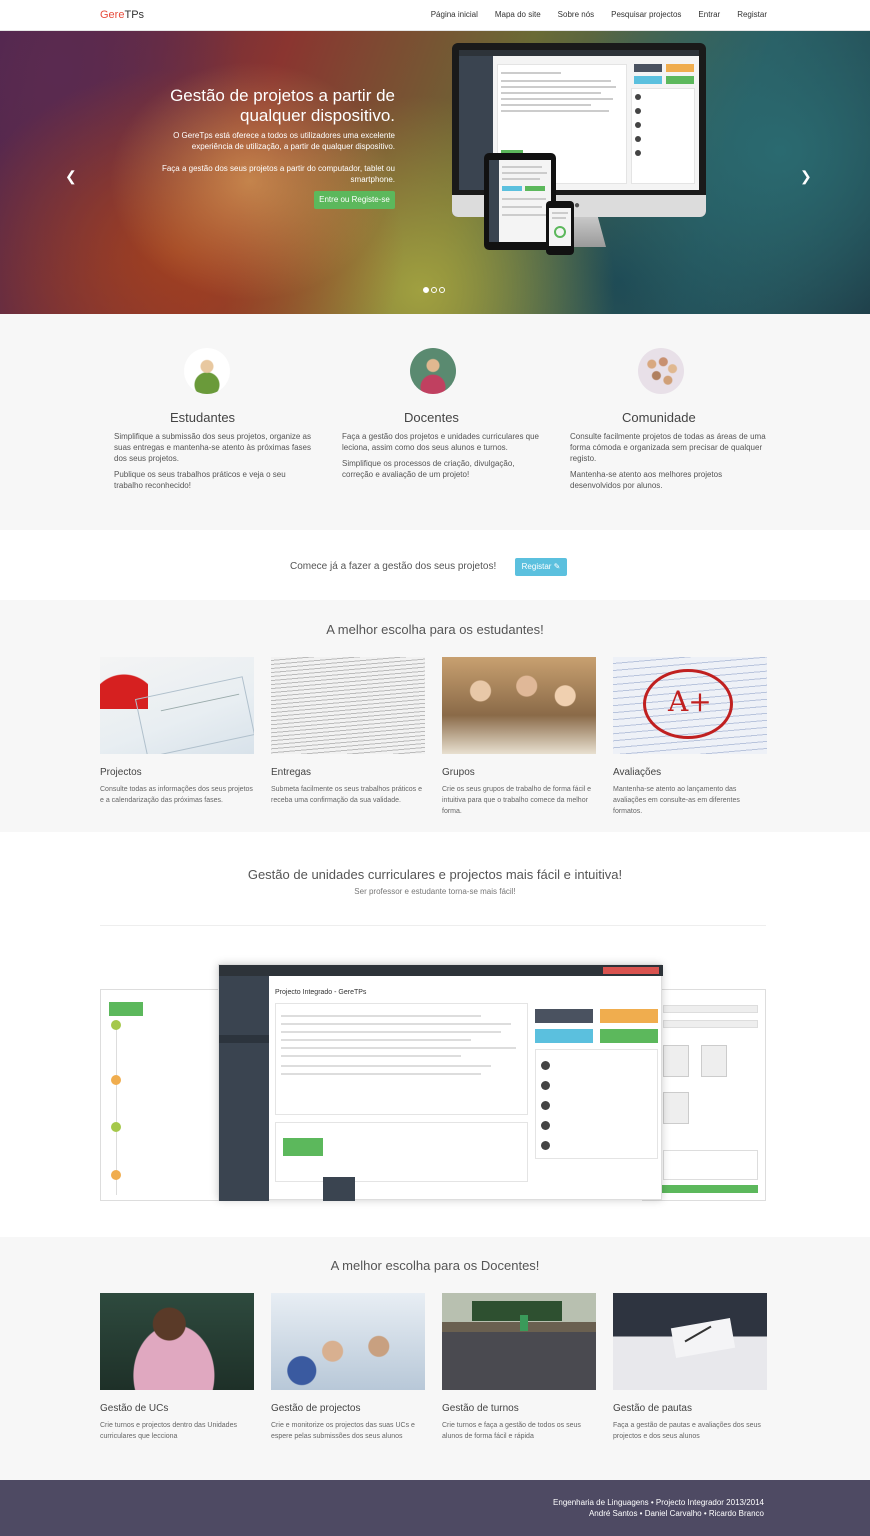 Image resolution: width=870 pixels, height=1536 pixels. What do you see at coordinates (661, 371) in the screenshot?
I see `community-avatar` at bounding box center [661, 371].